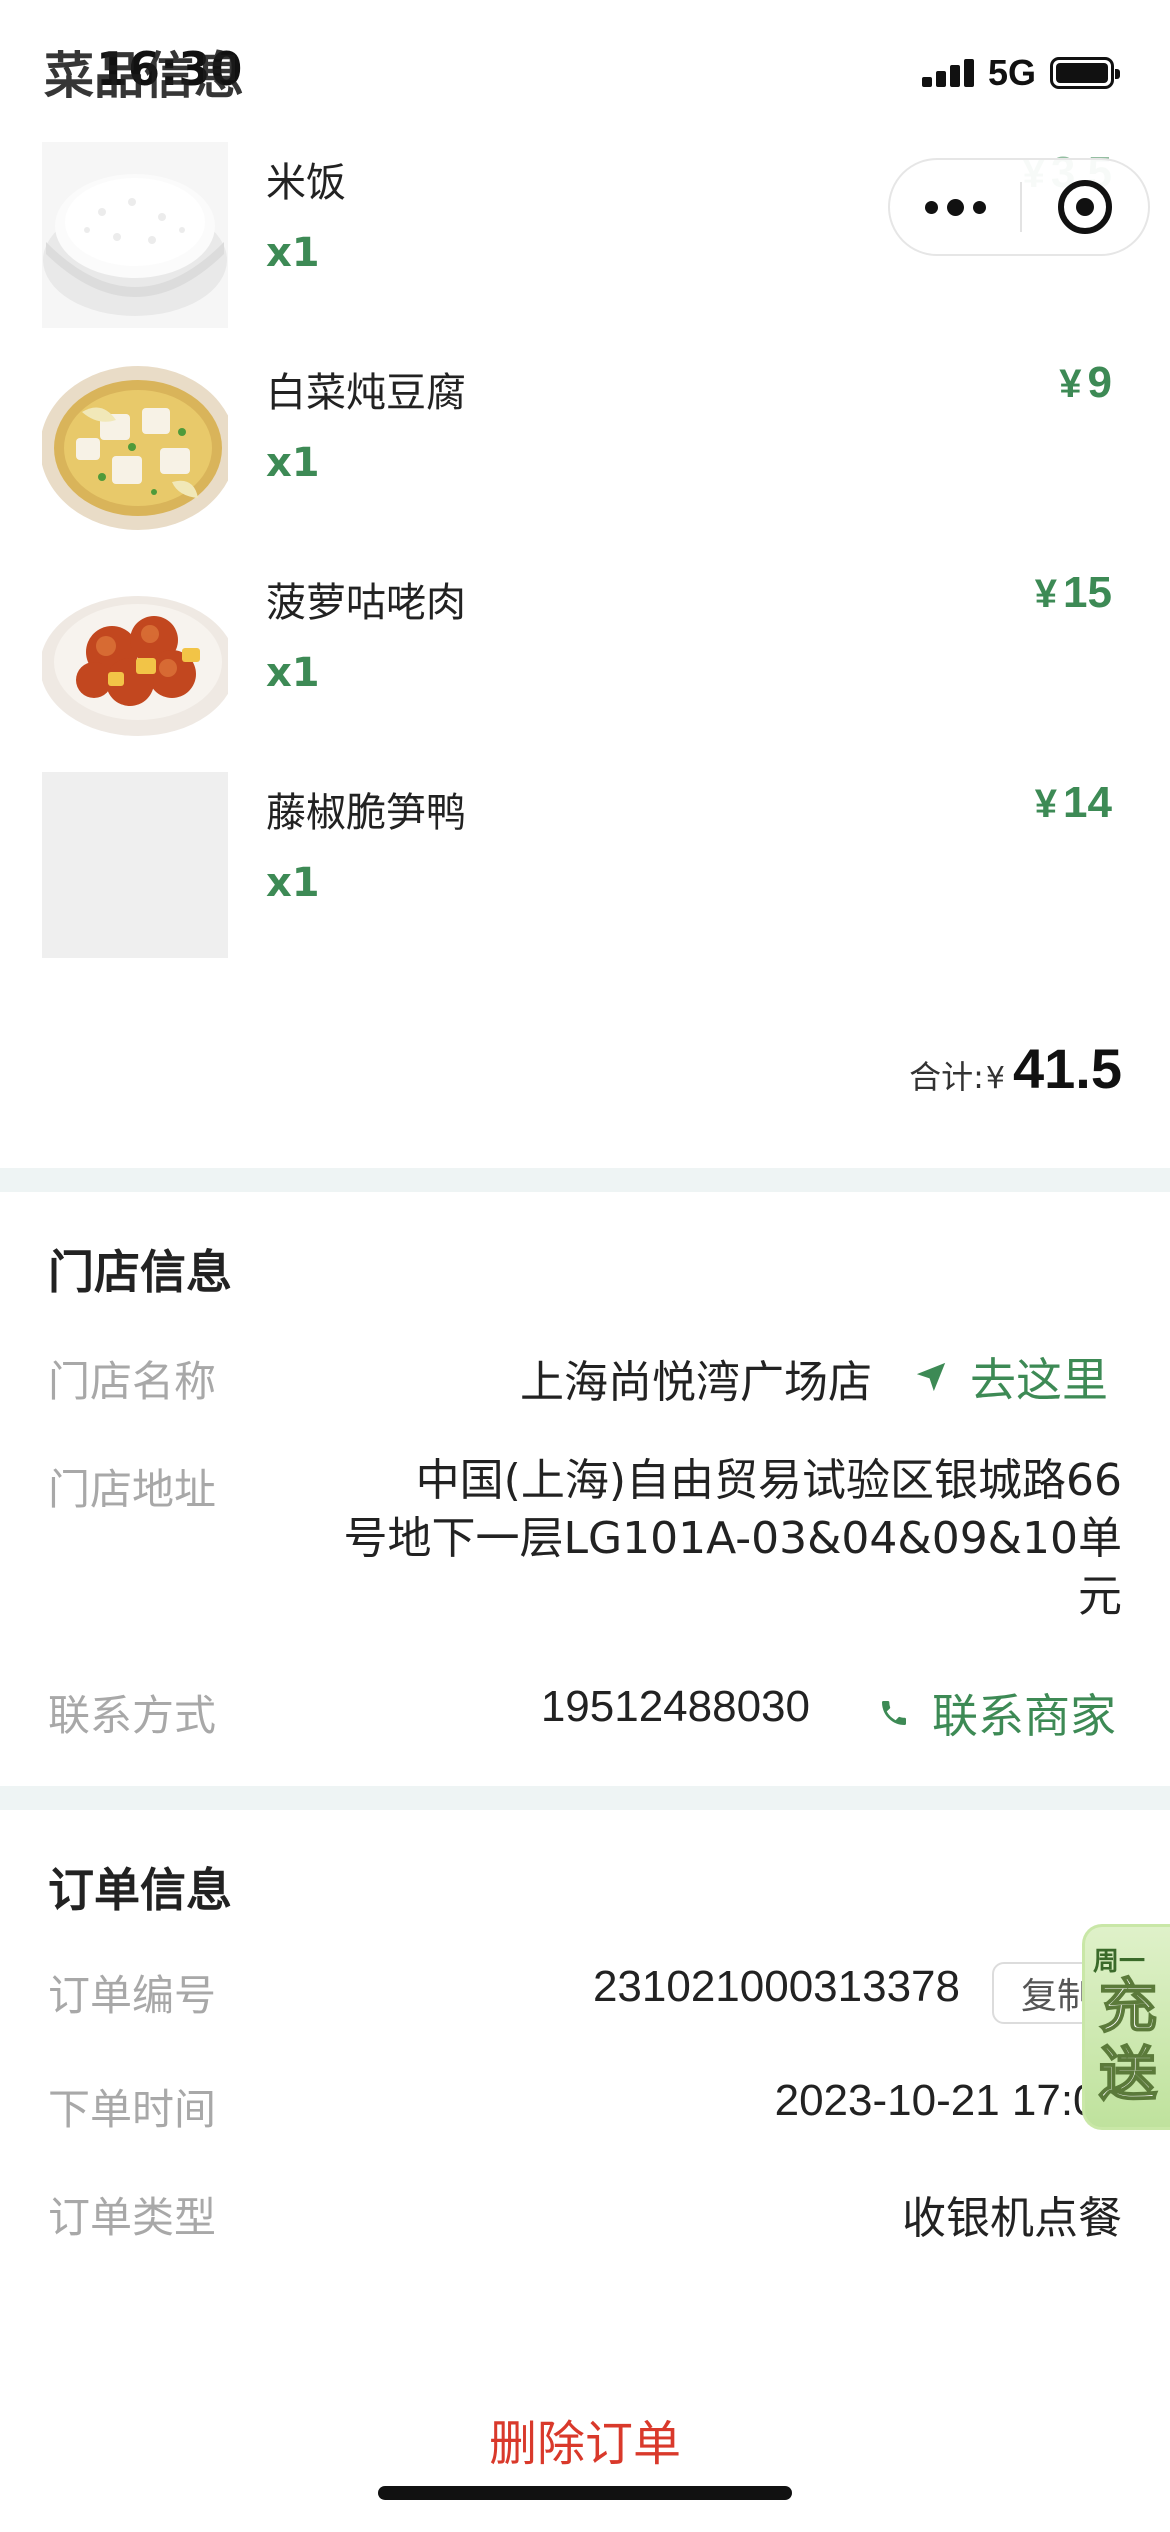  Describe the element at coordinates (587, 865) in the screenshot. I see `dish-item: 藤椒脆笋鸭 x1 ¥14` at that location.